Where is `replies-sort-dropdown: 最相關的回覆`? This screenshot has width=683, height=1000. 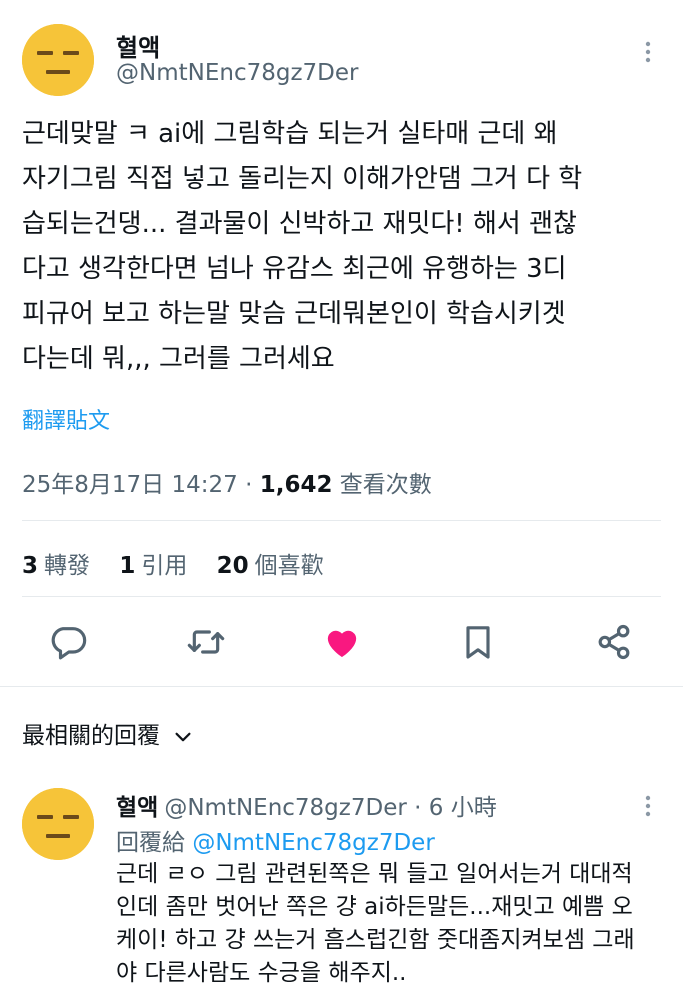
replies-sort-dropdown: 最相關的回覆 is located at coordinates (108, 733).